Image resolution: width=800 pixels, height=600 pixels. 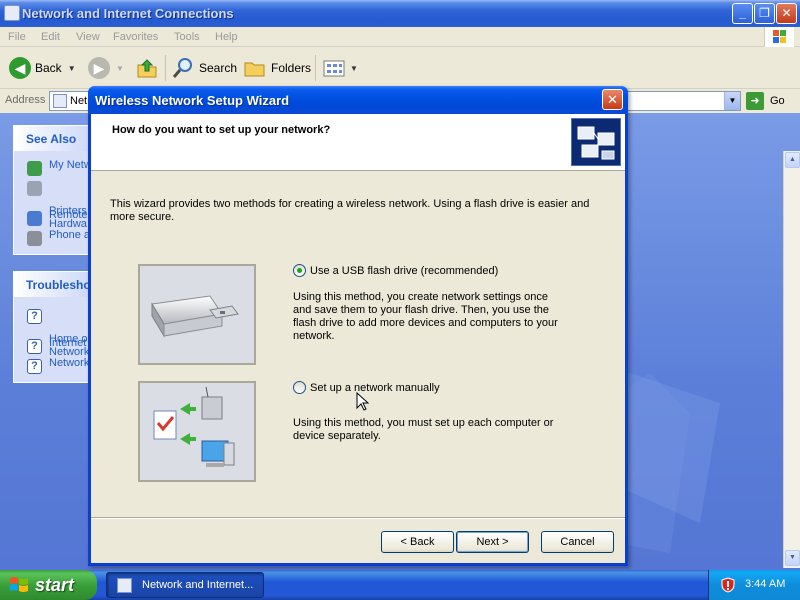 What do you see at coordinates (69, 235) in the screenshot?
I see `link-label: Phone a` at bounding box center [69, 235].